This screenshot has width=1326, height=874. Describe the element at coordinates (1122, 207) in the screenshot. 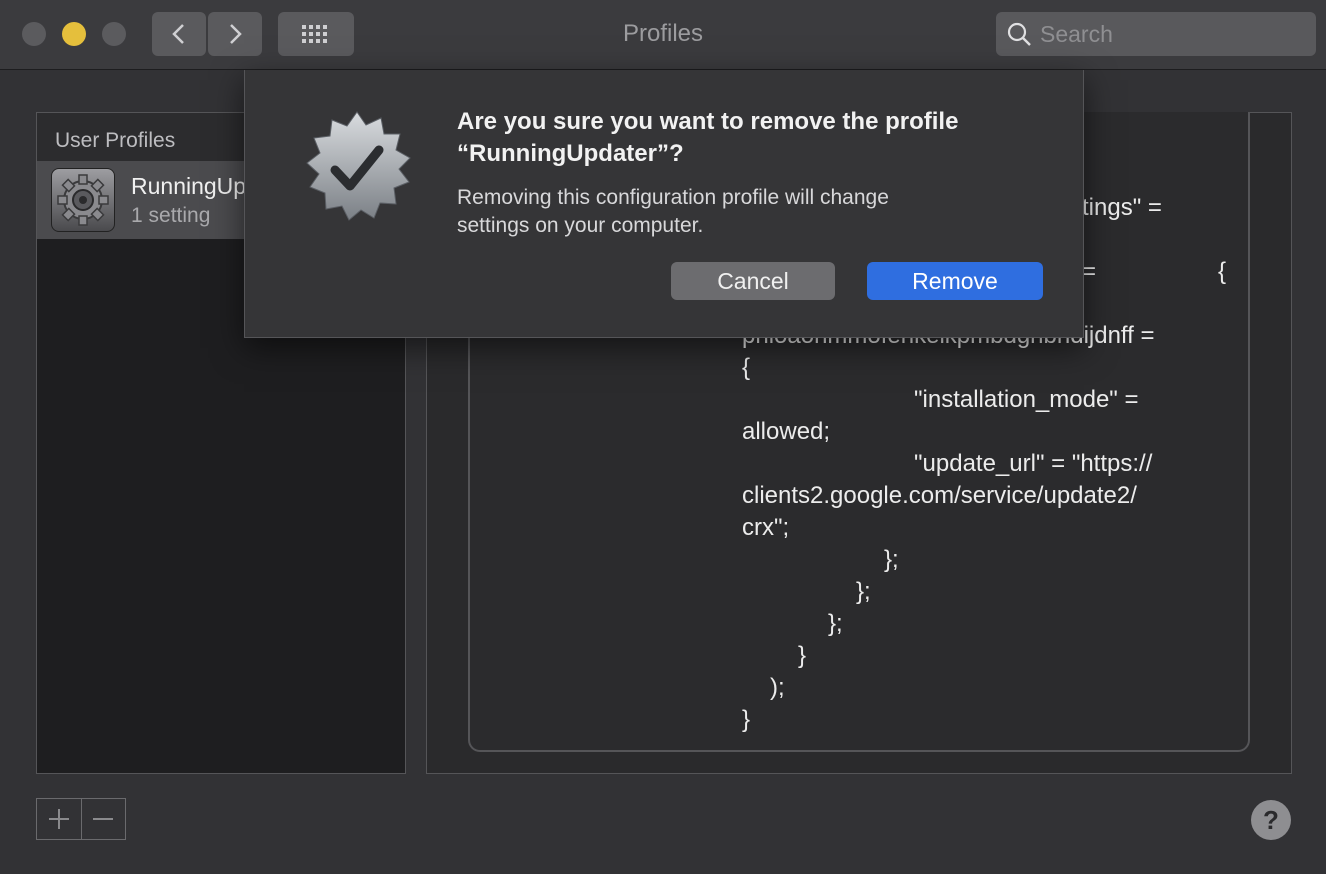

I see `settings-code-line: tings" =` at that location.